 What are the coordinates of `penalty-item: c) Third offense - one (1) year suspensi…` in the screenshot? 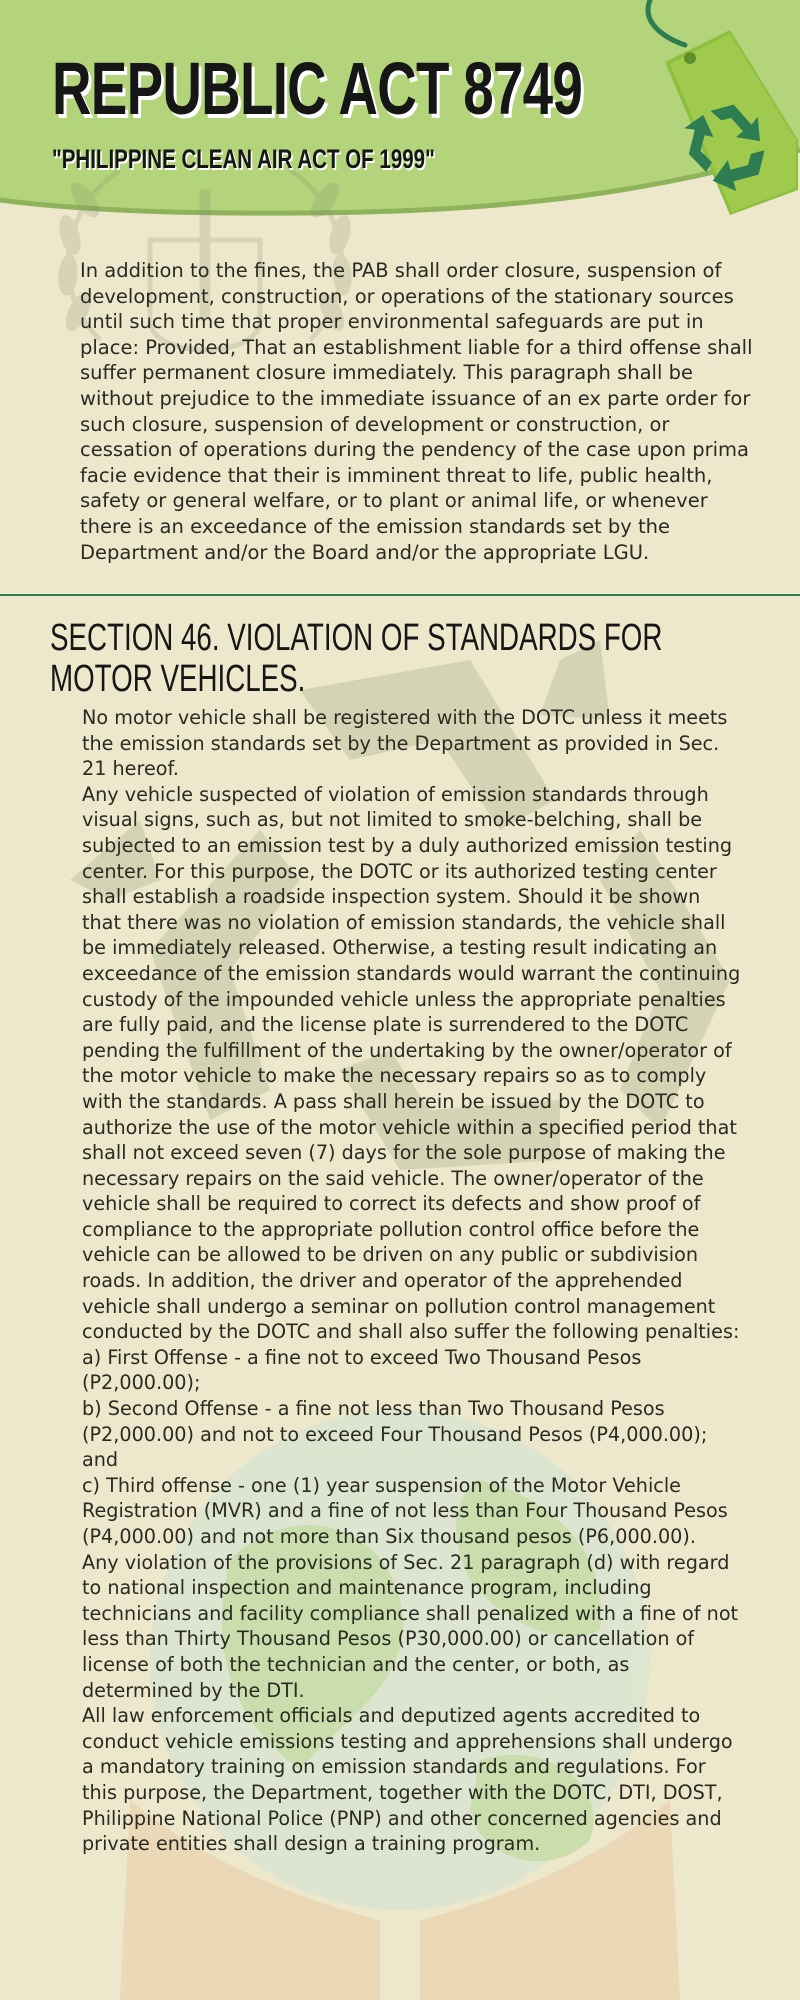 It's located at (405, 1510).